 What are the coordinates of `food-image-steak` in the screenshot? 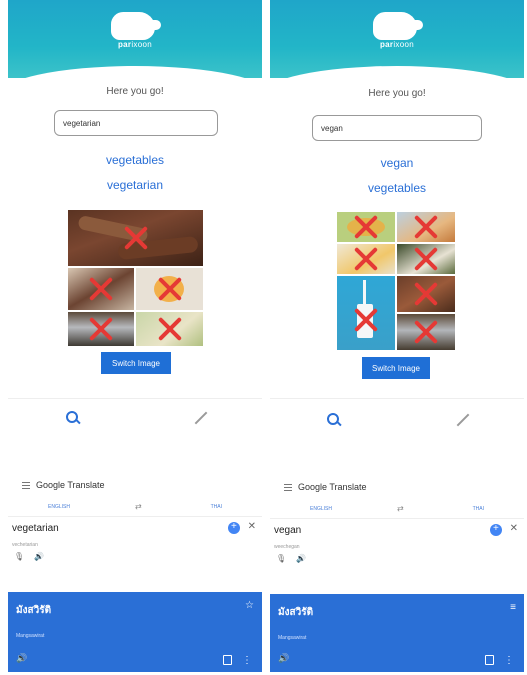 It's located at (135, 238).